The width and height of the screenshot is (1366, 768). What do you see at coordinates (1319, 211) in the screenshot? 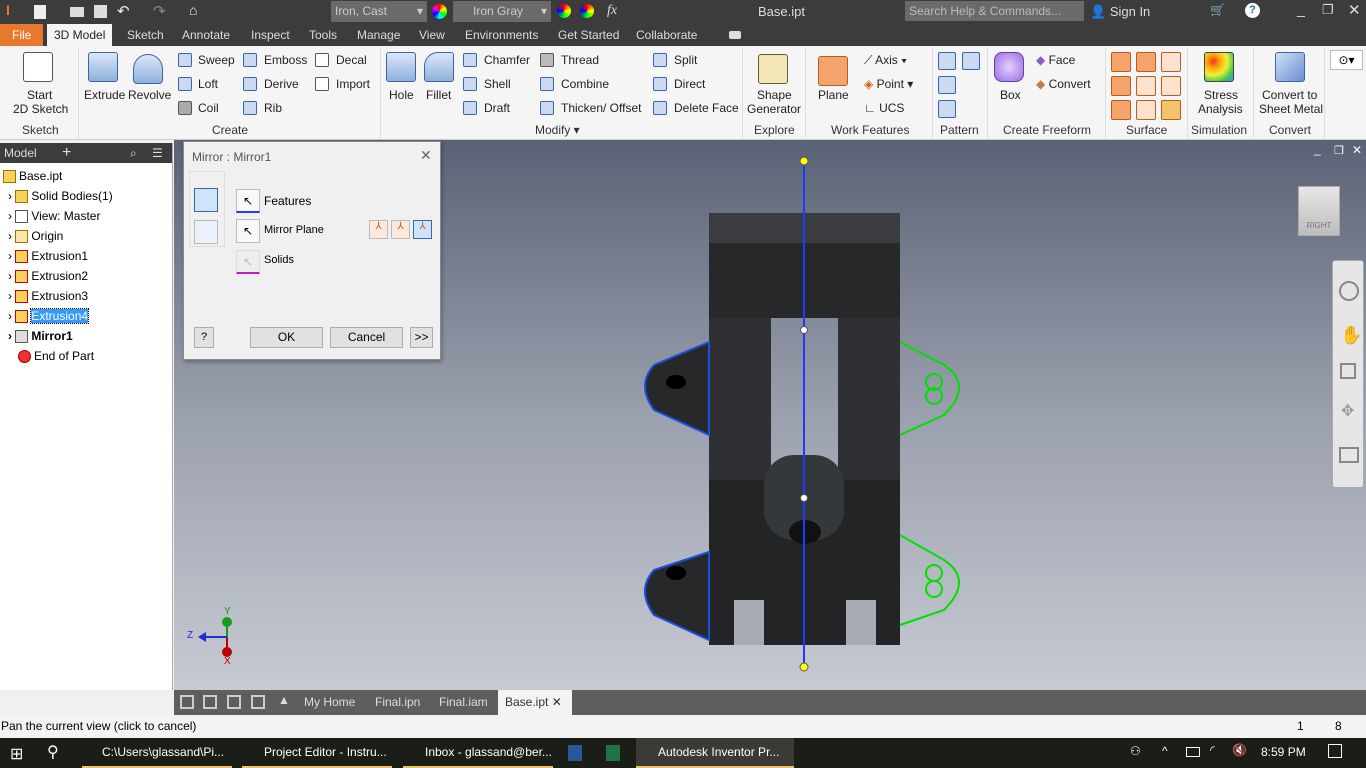
I see `viewcube: RIGHT` at bounding box center [1319, 211].